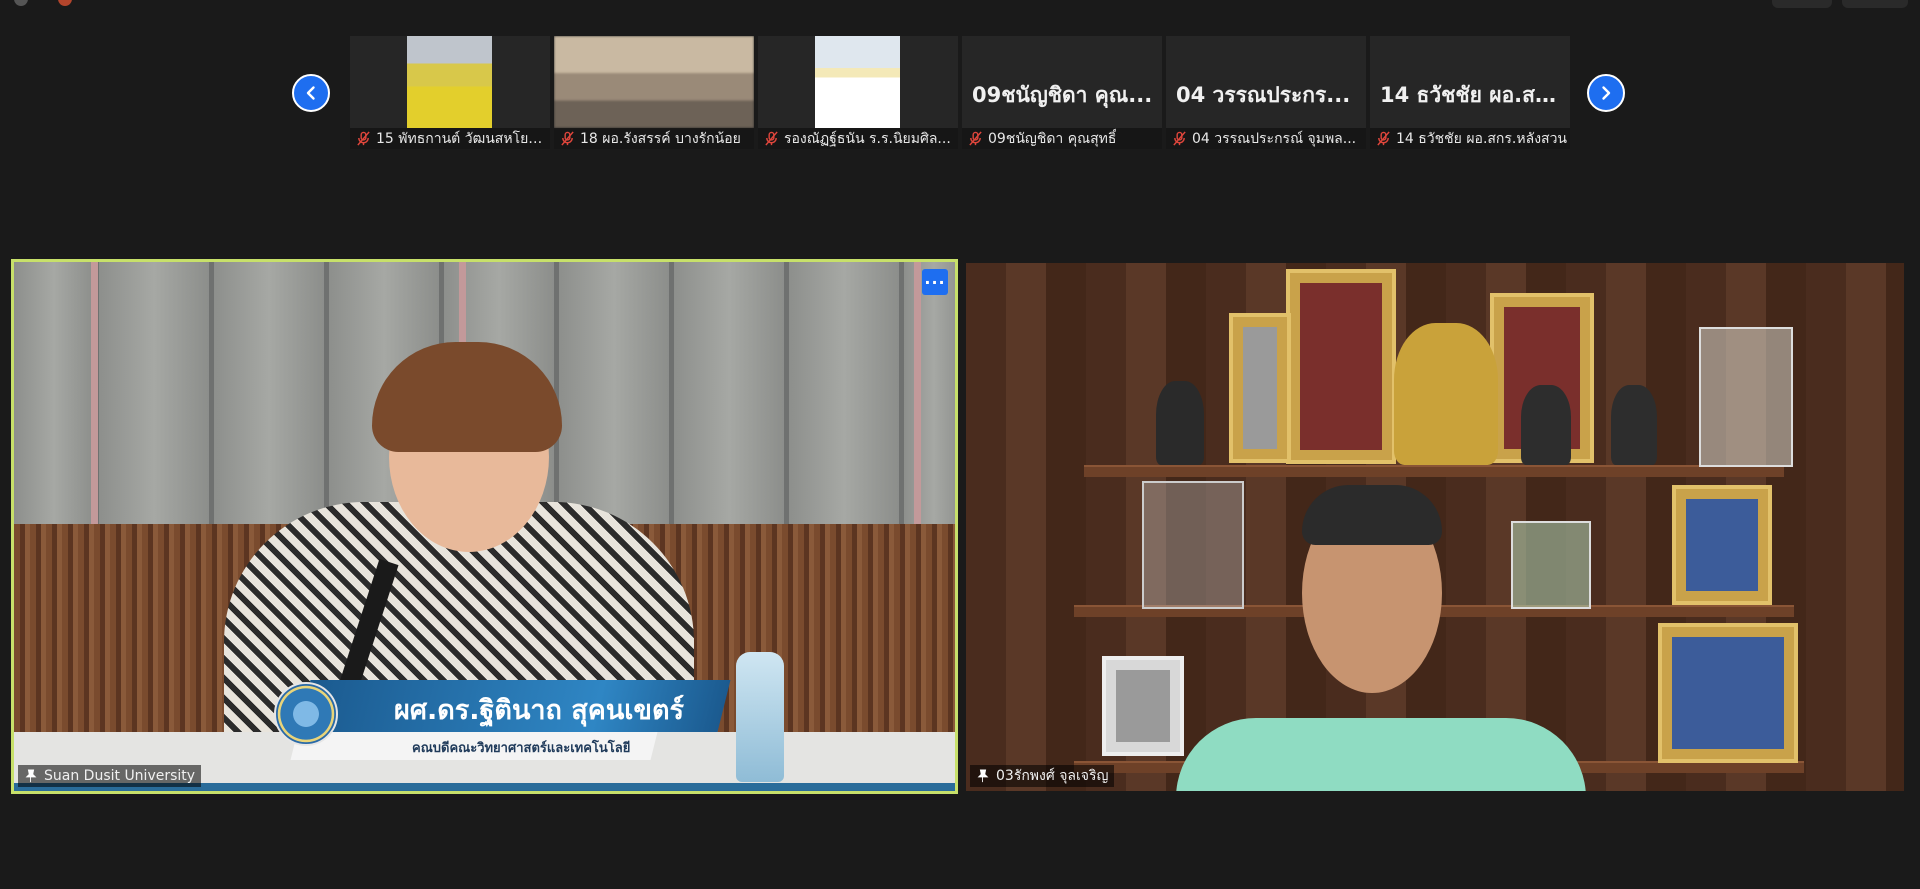 The width and height of the screenshot is (1920, 889). I want to click on chevron-left-icon, so click(310, 93).